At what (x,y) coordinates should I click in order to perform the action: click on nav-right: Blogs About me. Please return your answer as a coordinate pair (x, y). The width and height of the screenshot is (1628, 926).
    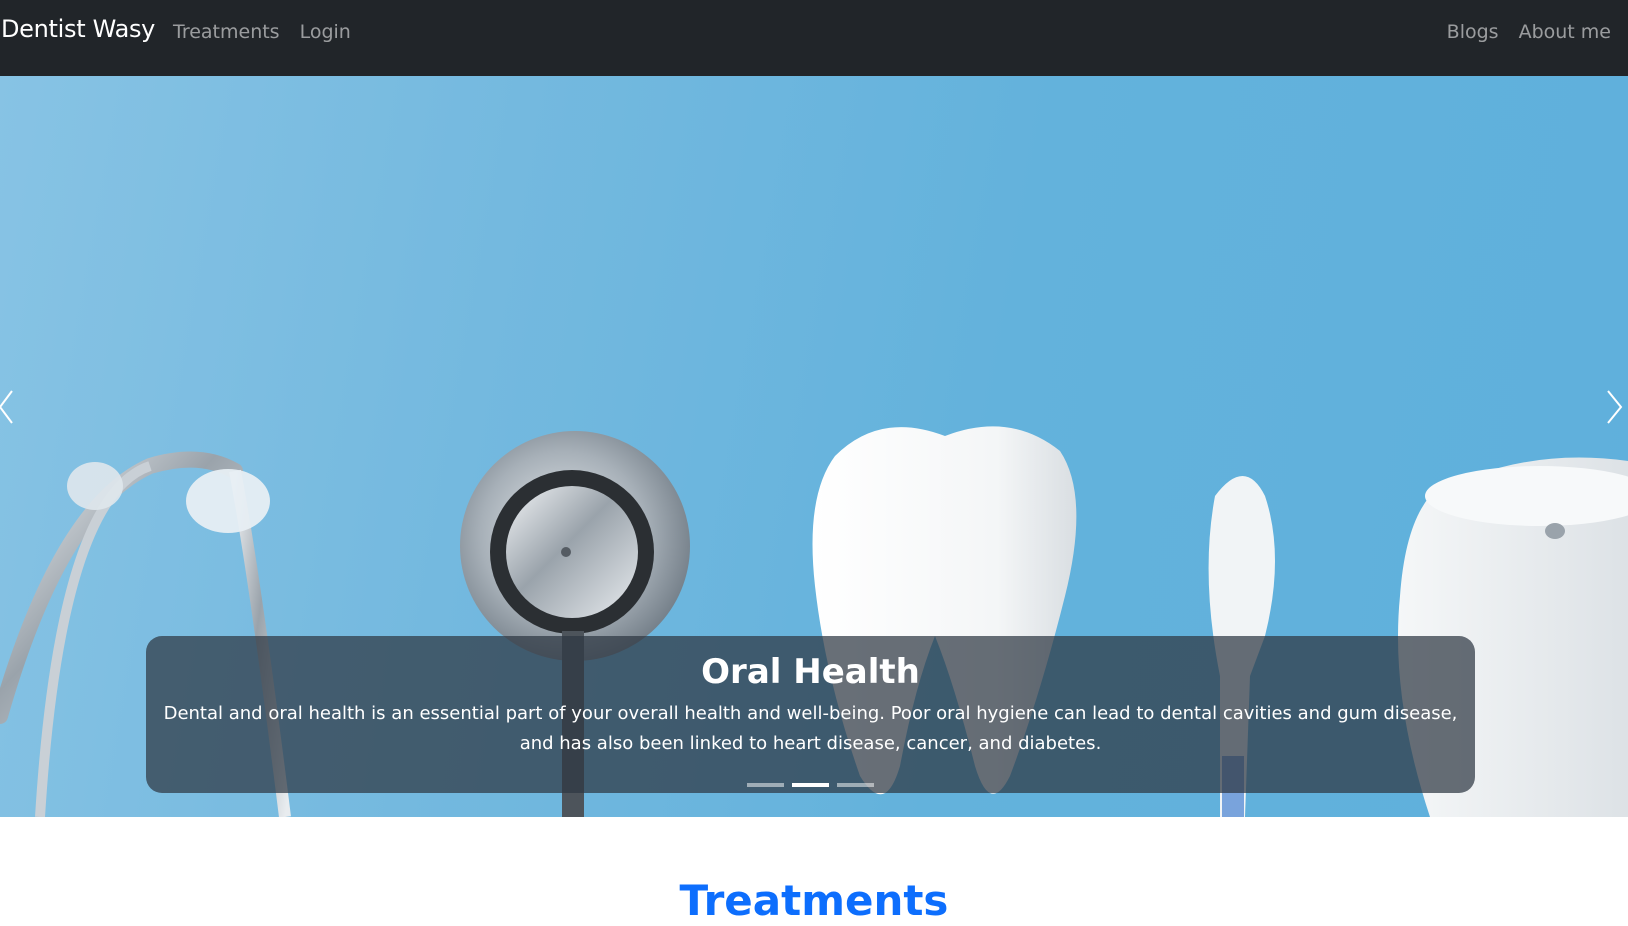
    Looking at the image, I should click on (1529, 32).